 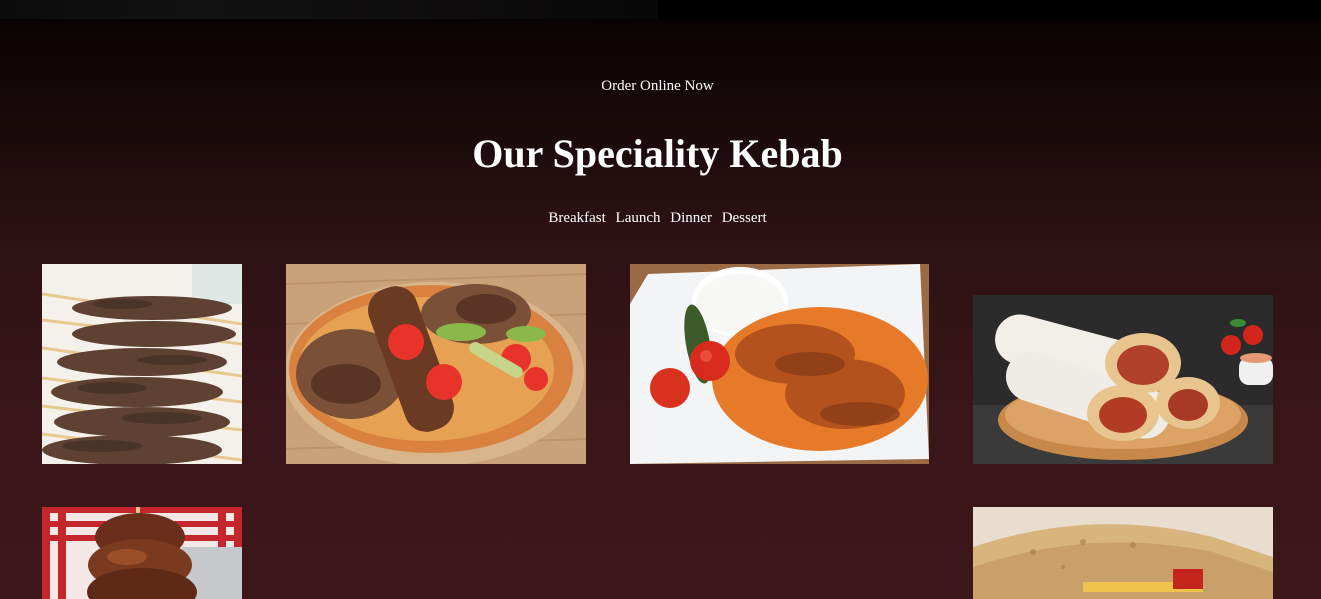 I want to click on filter-dessert: Dessert, so click(x=744, y=218).